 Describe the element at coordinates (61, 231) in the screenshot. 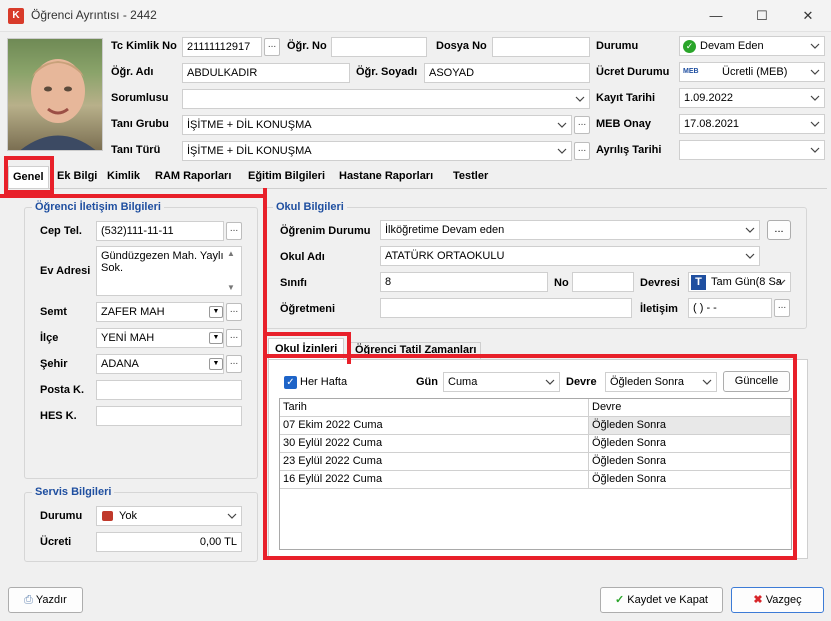

I see `cep-label: Cep Tel.` at that location.